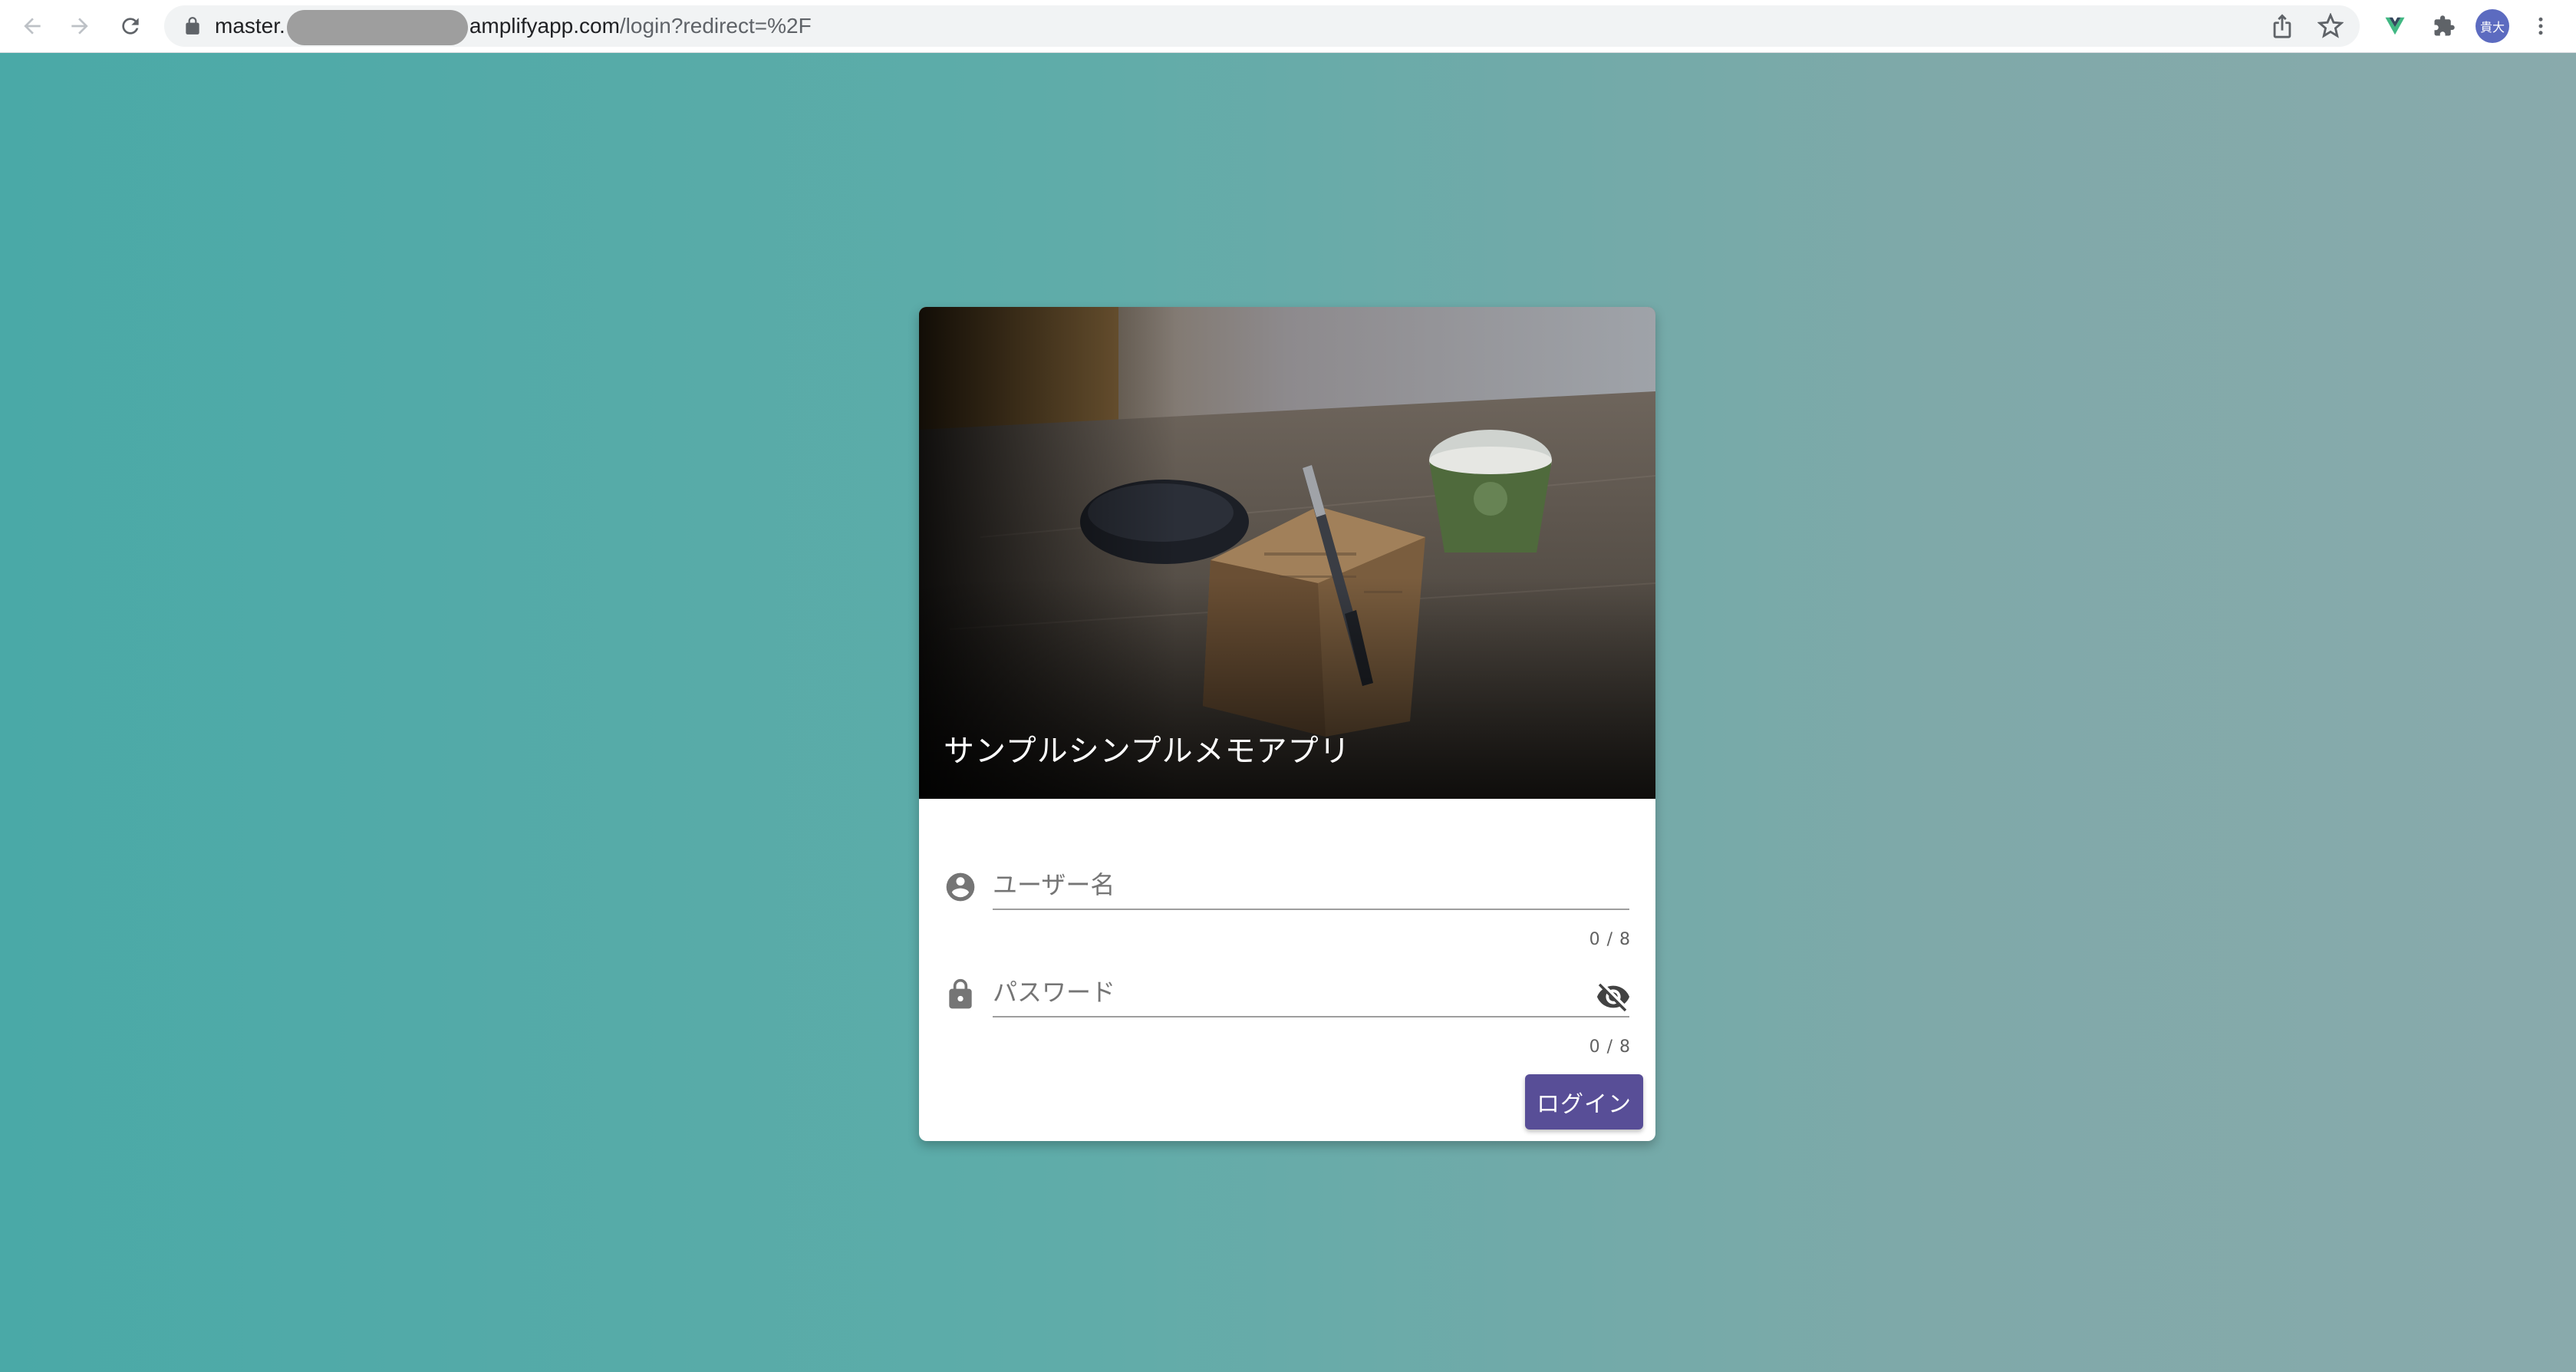 The image size is (2576, 1372). I want to click on username-field: 0 / 8, so click(1287, 901).